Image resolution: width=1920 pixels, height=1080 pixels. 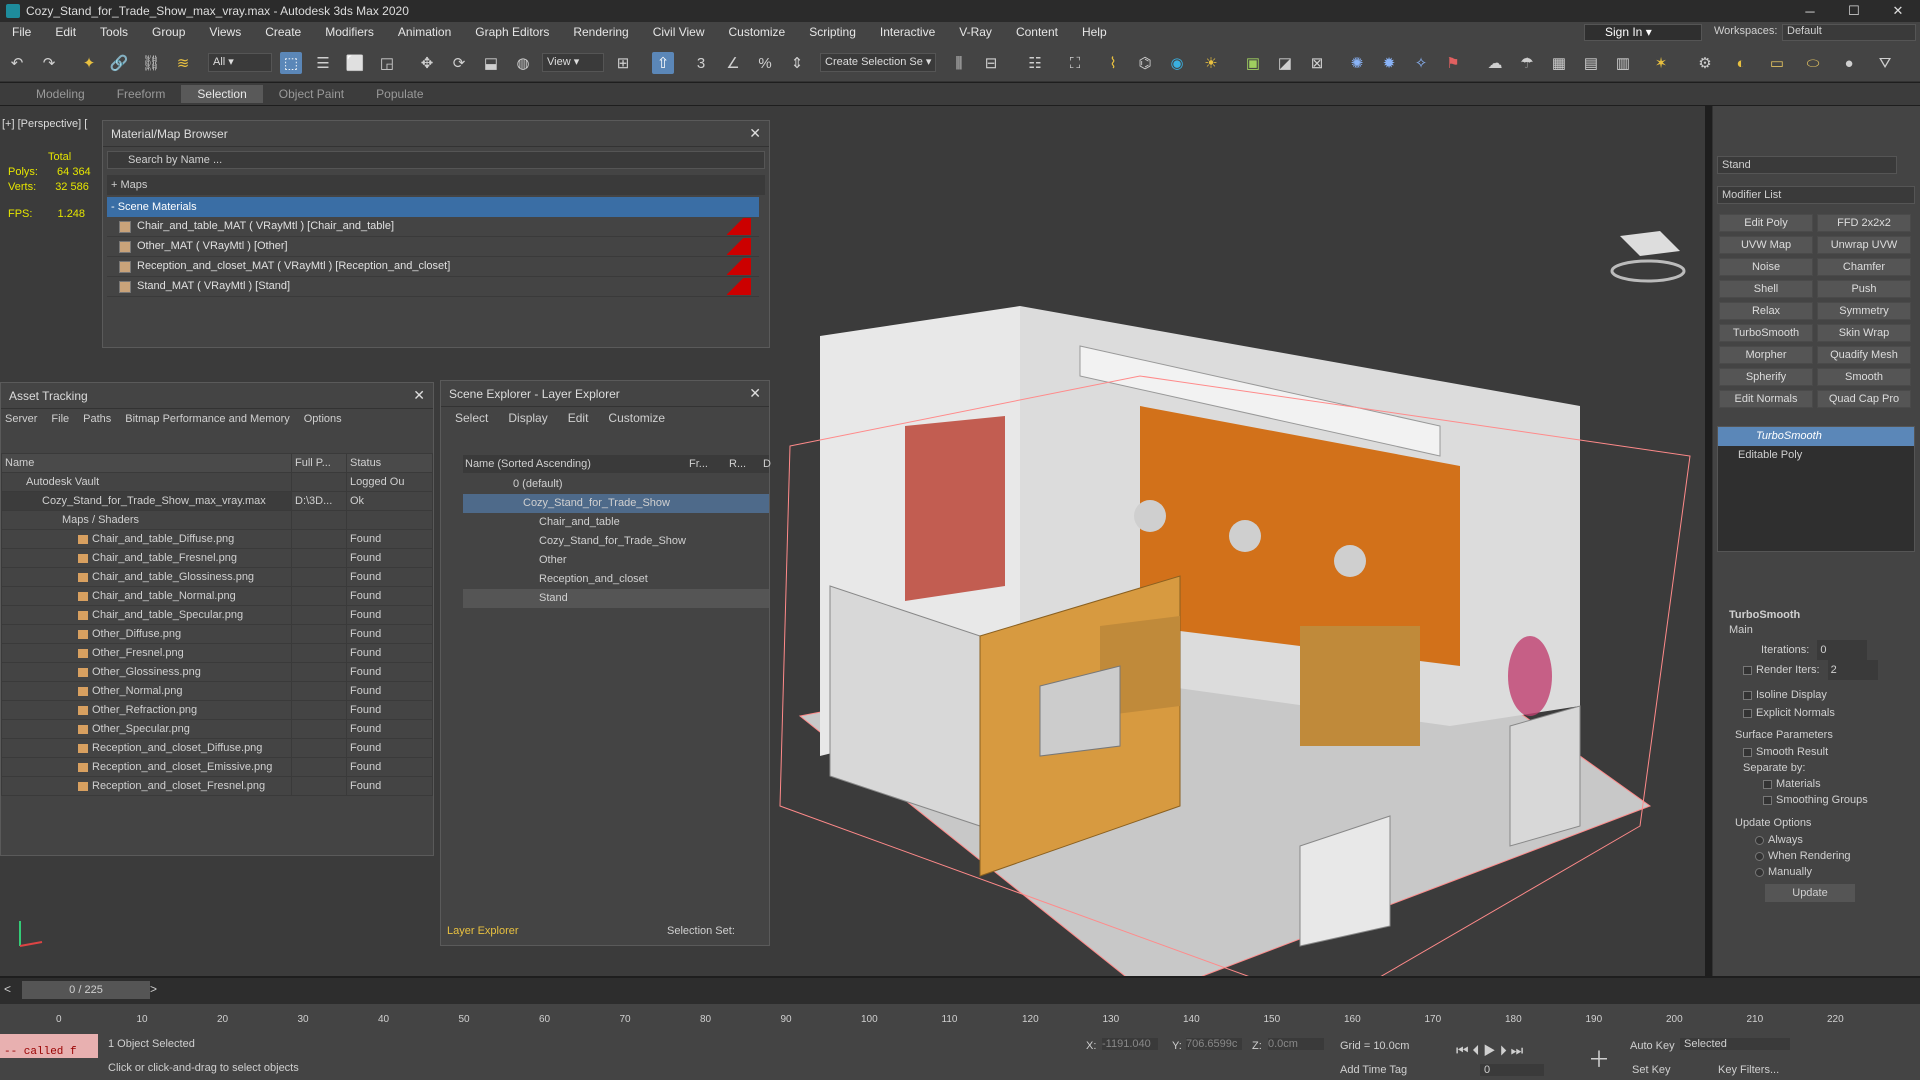 I want to click on vray-icon-14: ●, so click(x=1849, y=63).